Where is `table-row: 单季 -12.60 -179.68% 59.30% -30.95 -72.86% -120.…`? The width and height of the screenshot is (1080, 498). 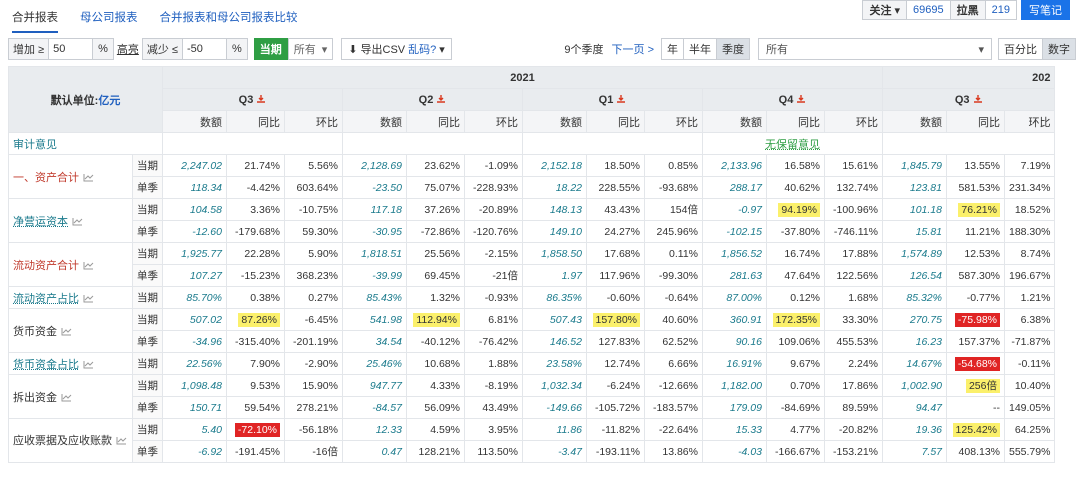
table-row: 单季 -12.60 -179.68% 59.30% -30.95 -72.86% -120.… is located at coordinates (532, 231).